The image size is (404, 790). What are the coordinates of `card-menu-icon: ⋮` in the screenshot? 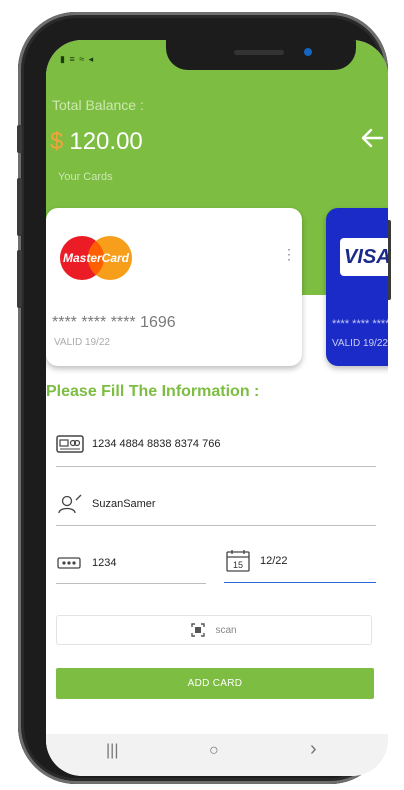 It's located at (289, 254).